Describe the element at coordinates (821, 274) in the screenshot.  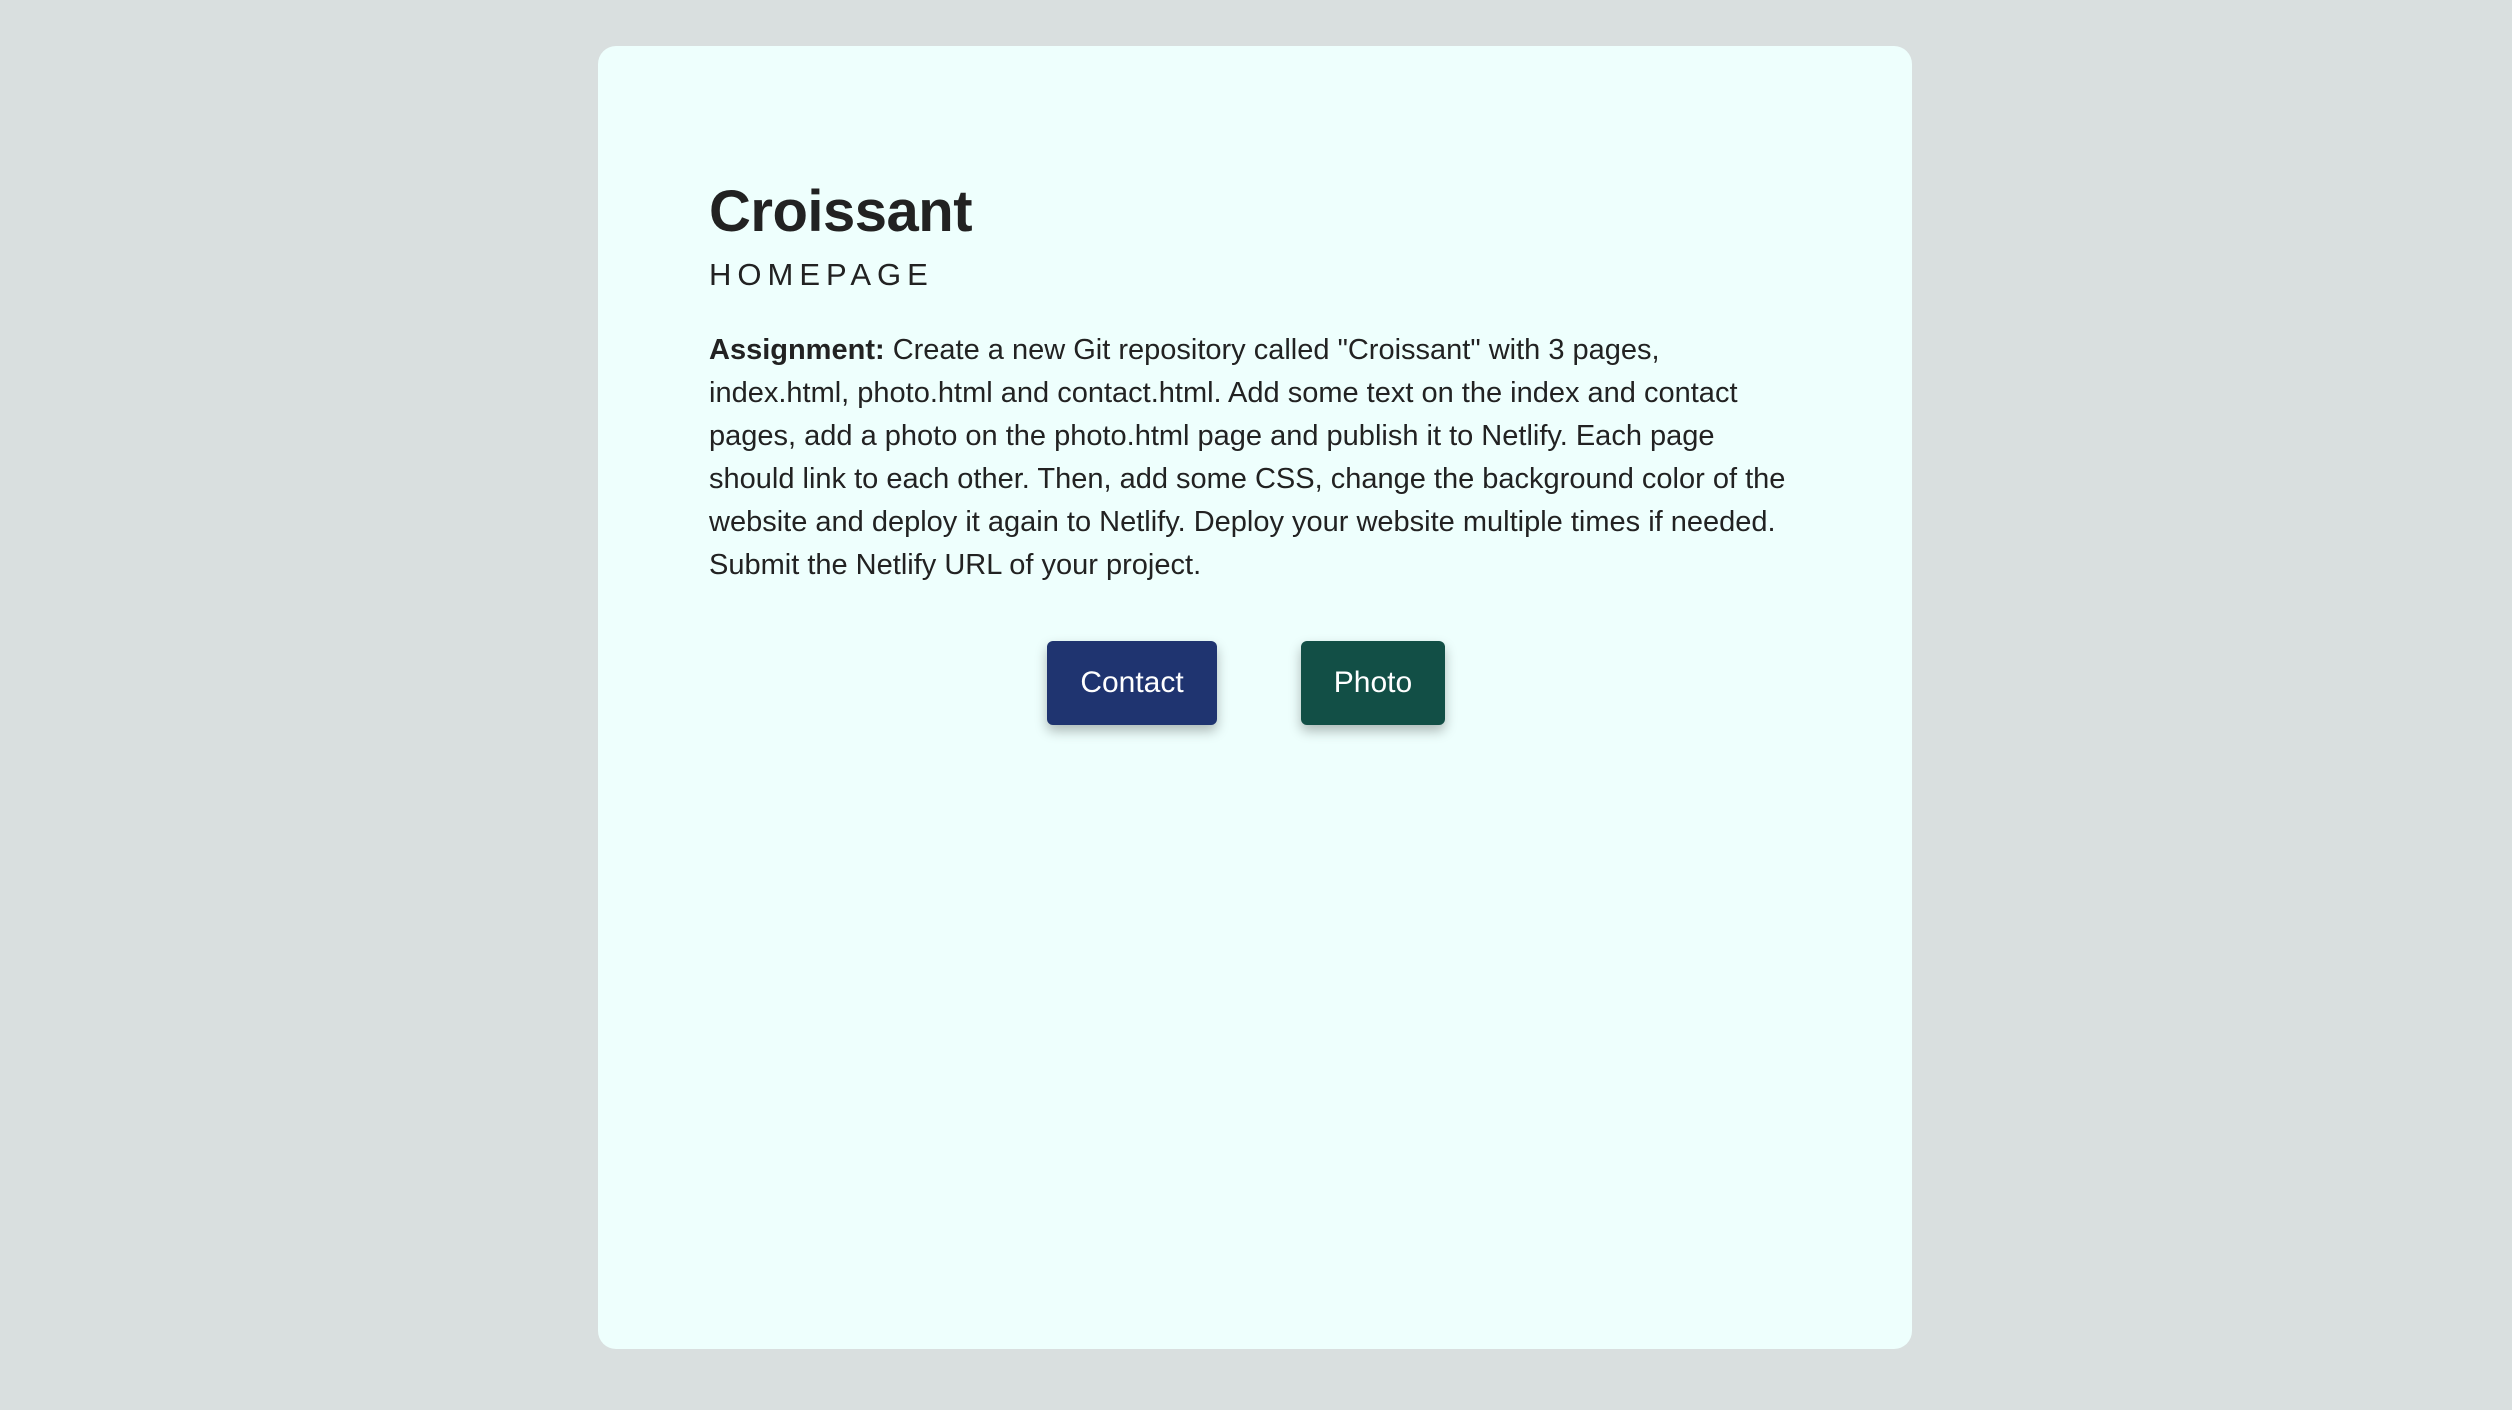
I see `page-subtitle: HOMEPAGE` at that location.